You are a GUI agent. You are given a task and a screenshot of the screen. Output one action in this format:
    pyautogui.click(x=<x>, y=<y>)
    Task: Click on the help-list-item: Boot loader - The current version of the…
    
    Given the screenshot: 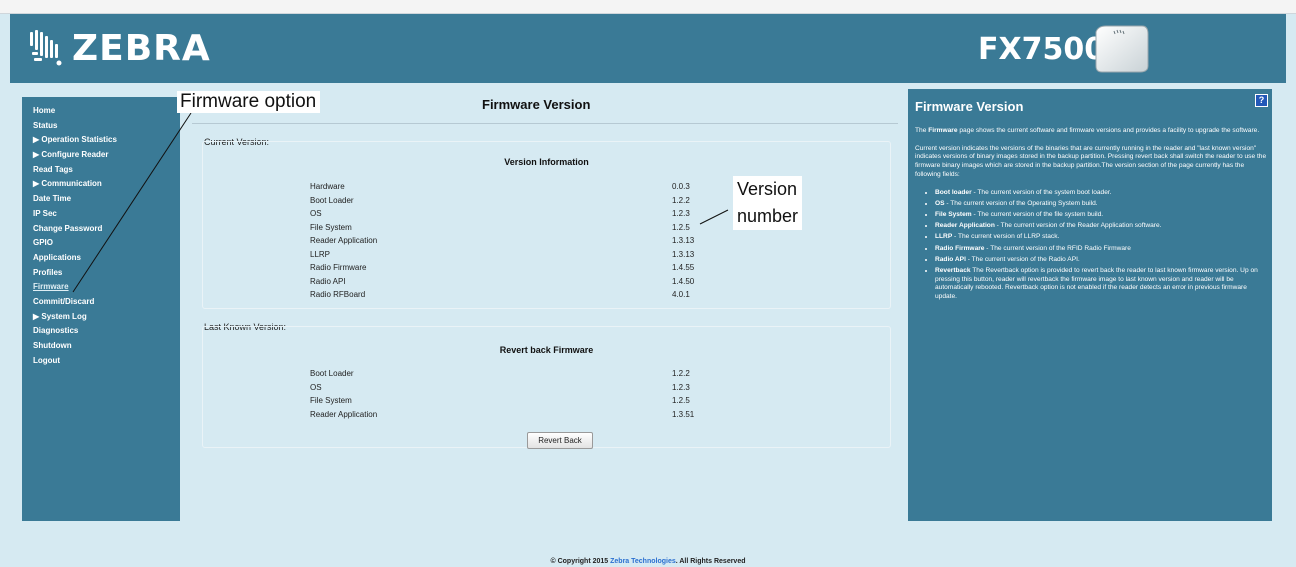 What is the action you would take?
    pyautogui.click(x=1101, y=193)
    